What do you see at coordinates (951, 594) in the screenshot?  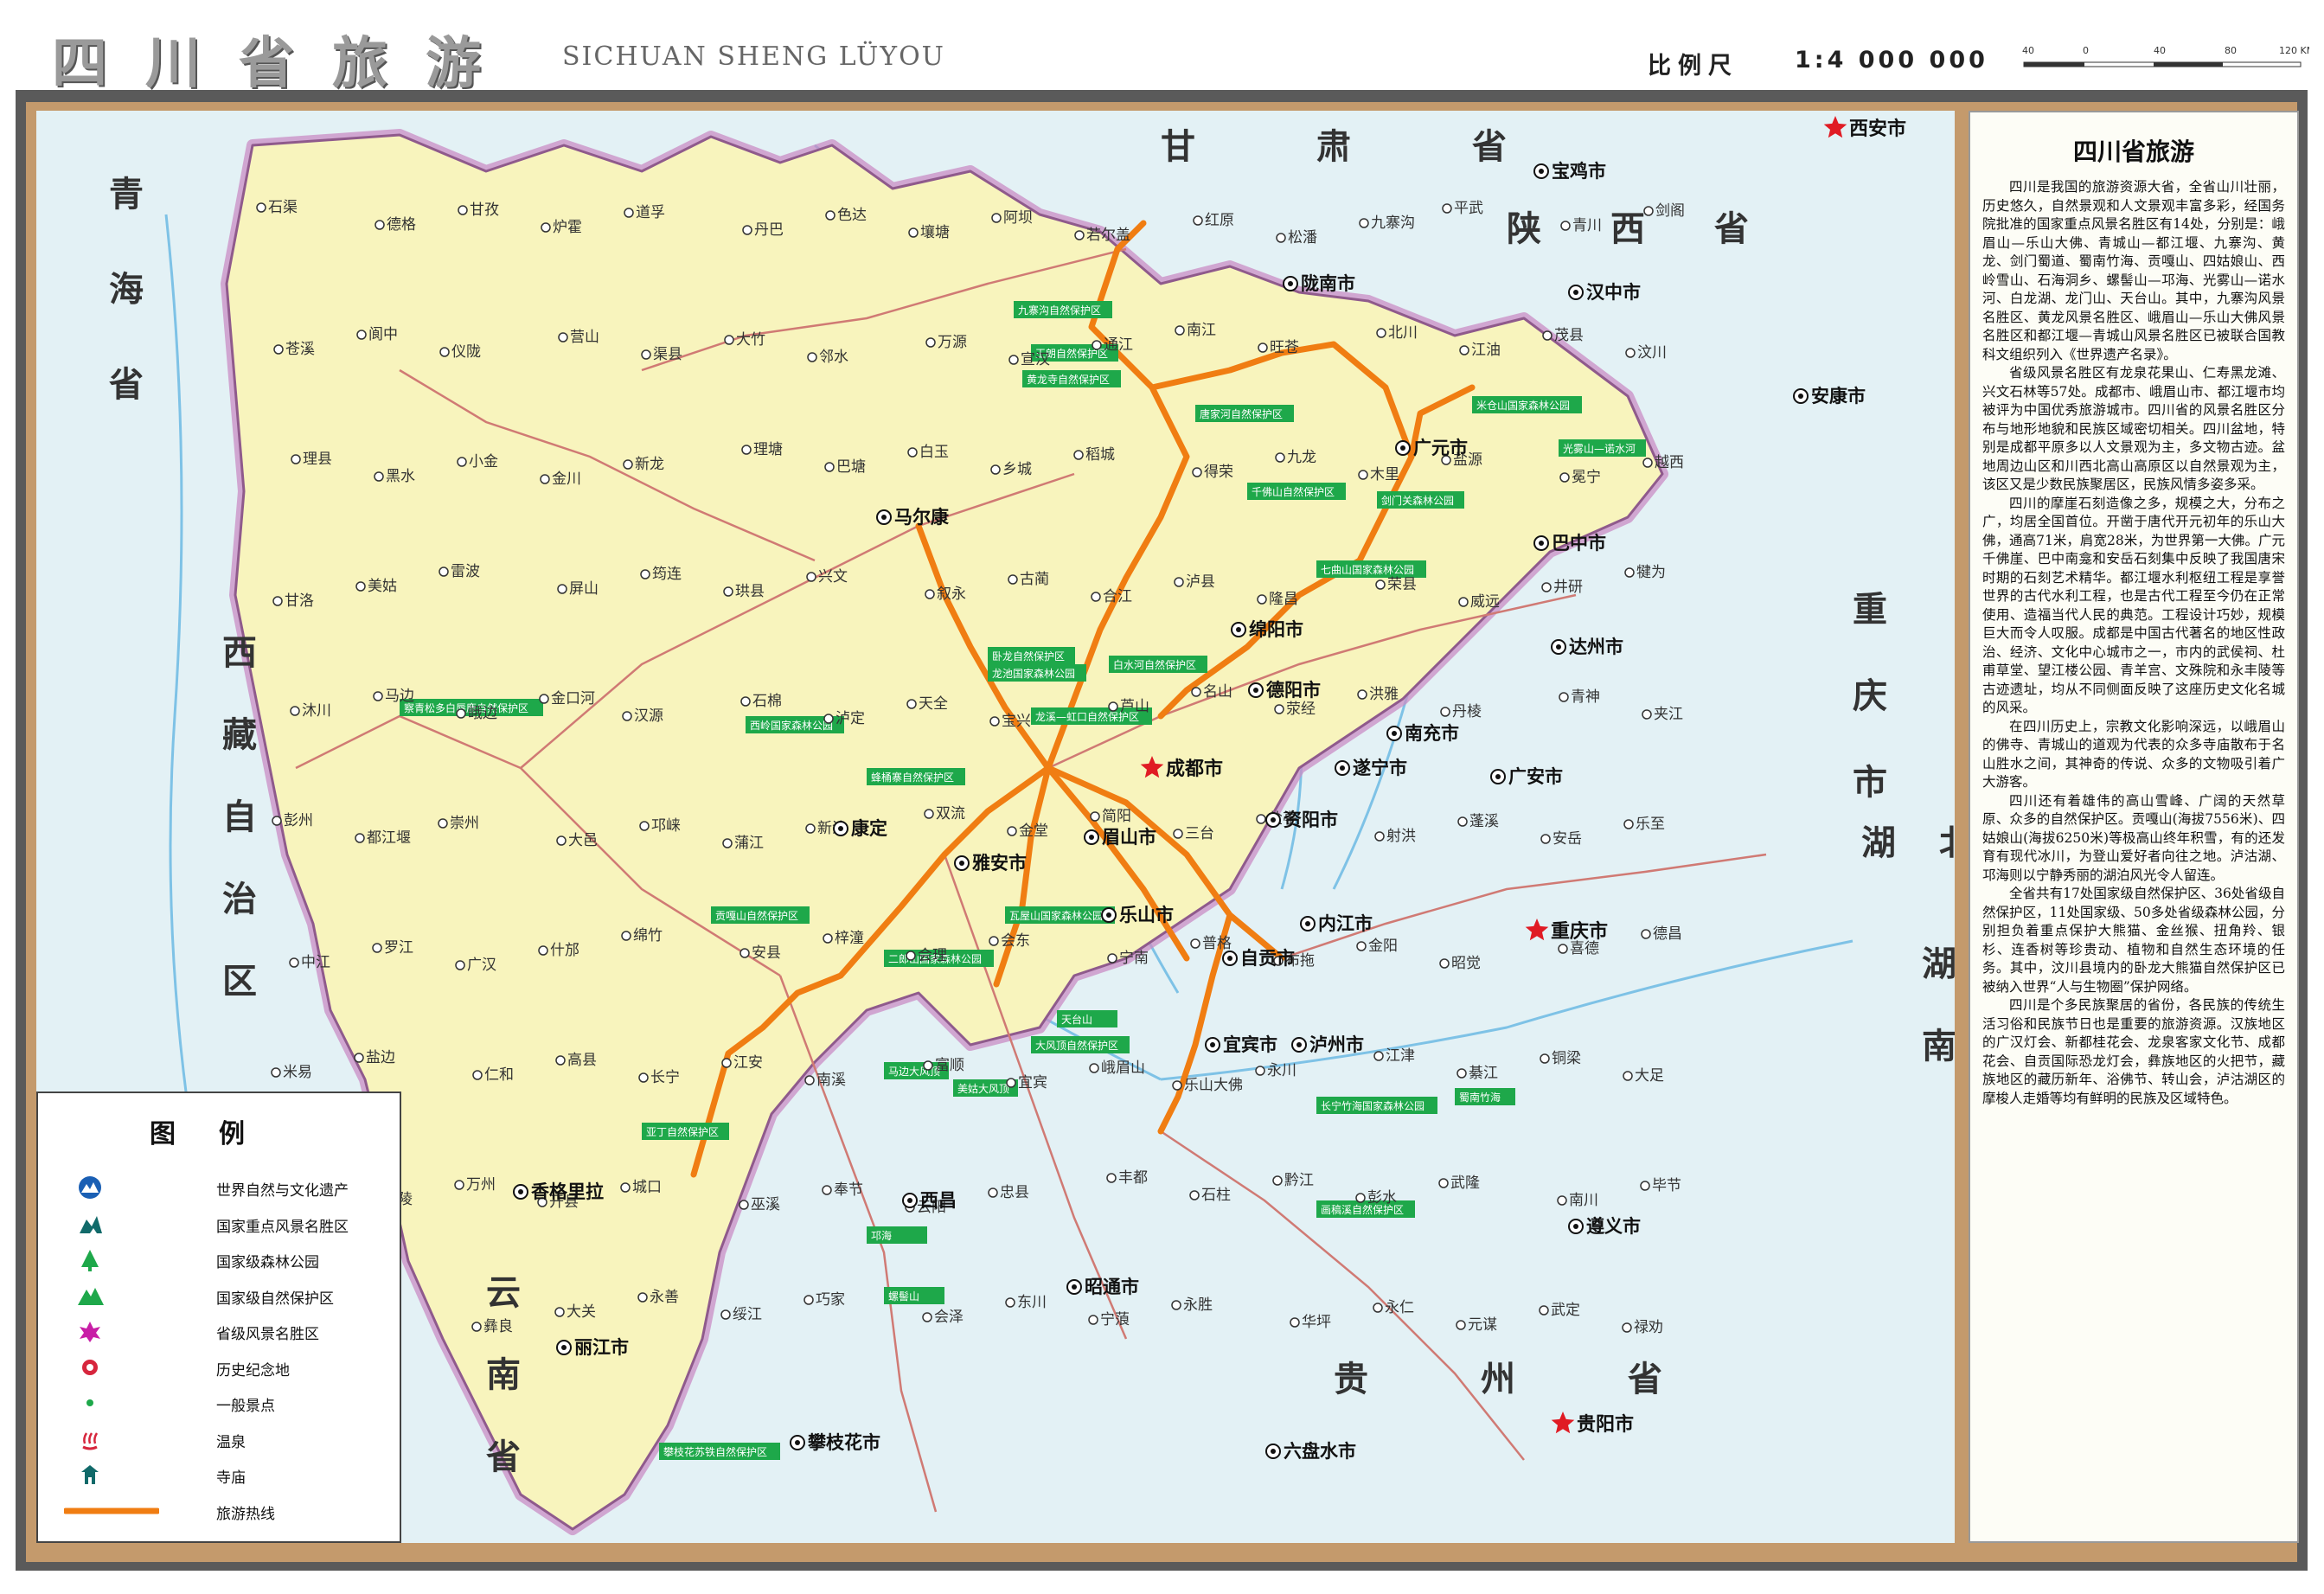 I see `place-label: 叙永` at bounding box center [951, 594].